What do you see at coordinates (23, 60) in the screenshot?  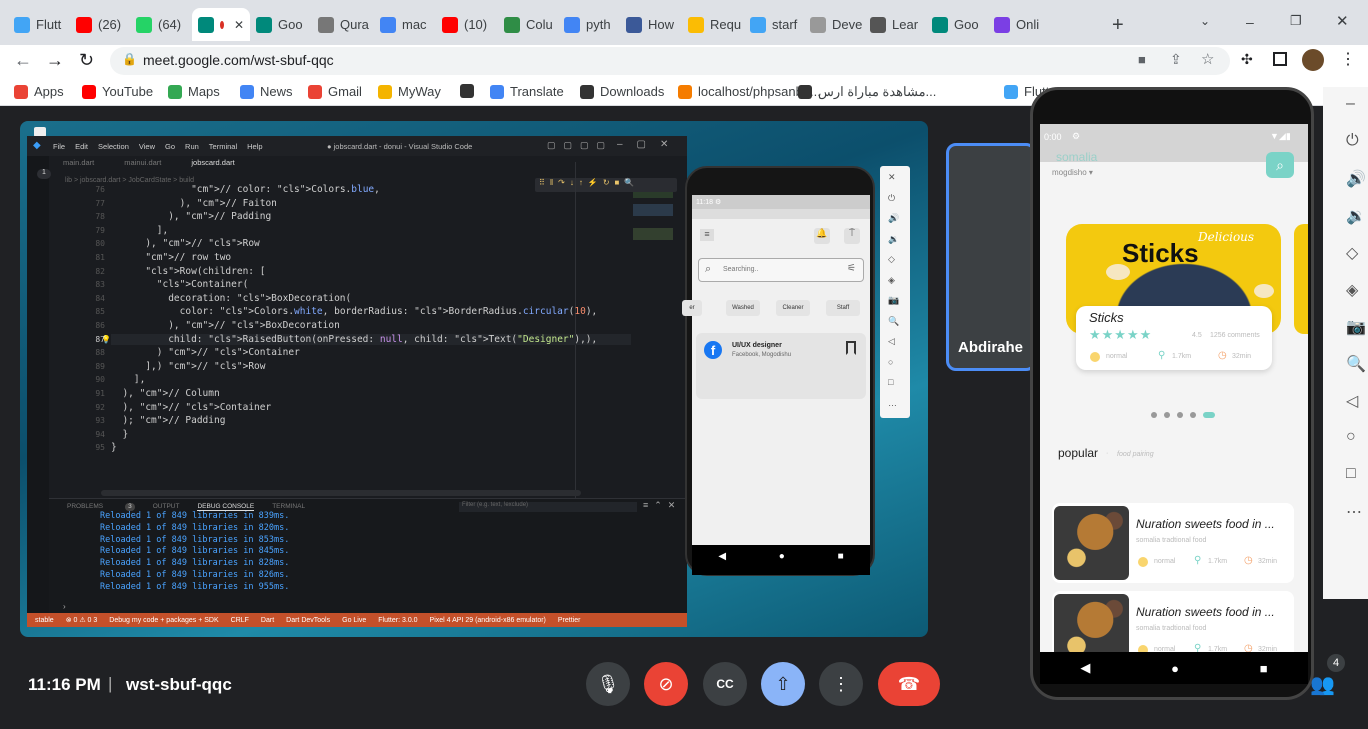 I see `back-icon: ←` at bounding box center [23, 60].